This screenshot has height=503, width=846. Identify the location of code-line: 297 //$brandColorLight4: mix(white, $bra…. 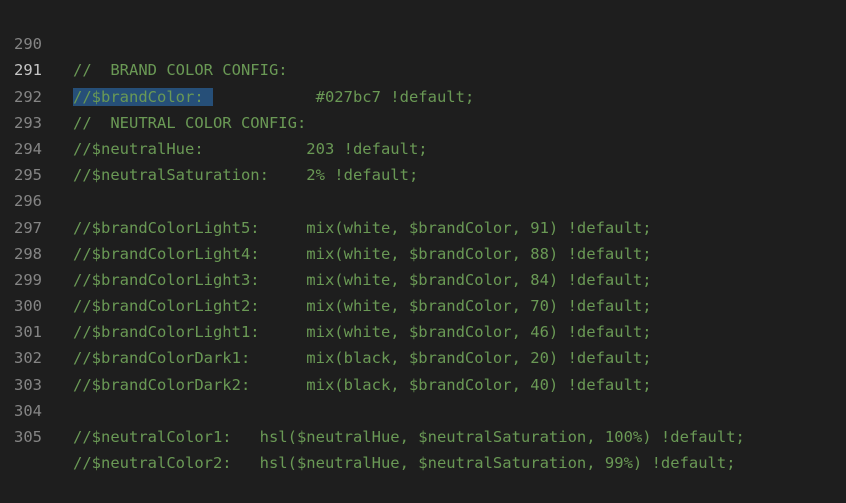
(423, 225).